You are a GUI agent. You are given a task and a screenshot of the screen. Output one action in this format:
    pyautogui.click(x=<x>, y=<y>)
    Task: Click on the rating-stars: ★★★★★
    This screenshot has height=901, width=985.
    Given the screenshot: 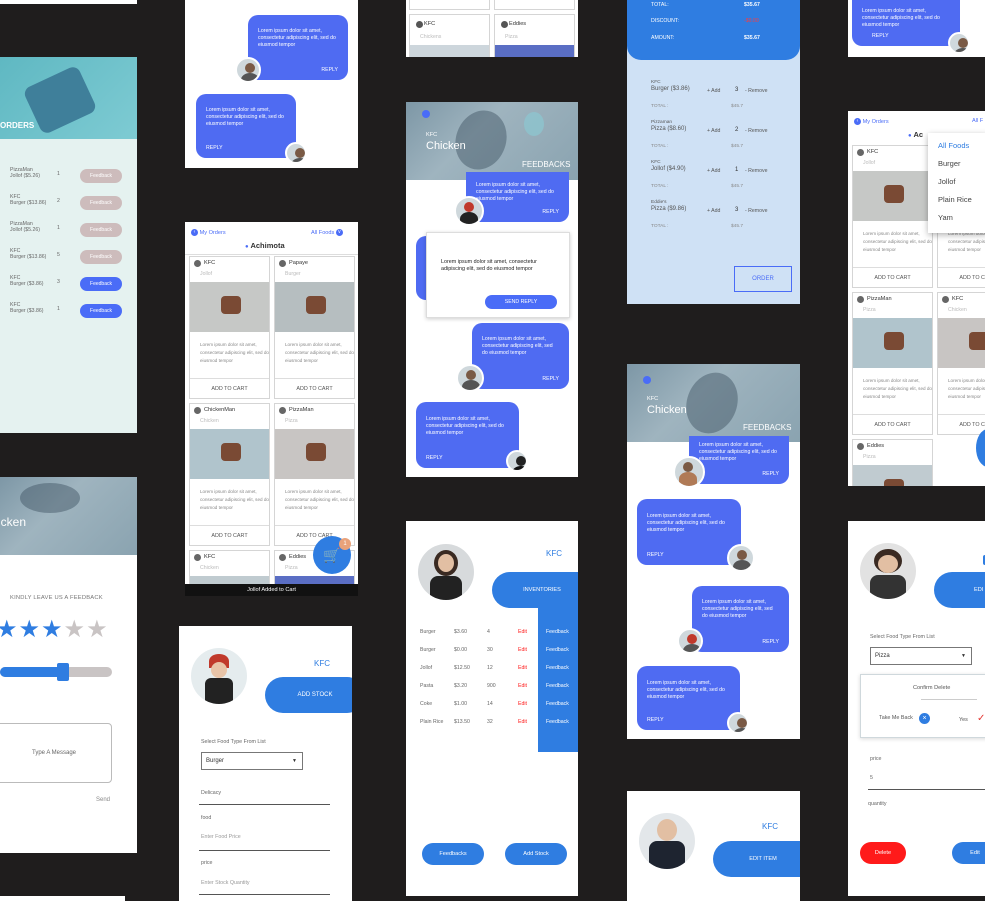 What is the action you would take?
    pyautogui.click(x=54, y=629)
    